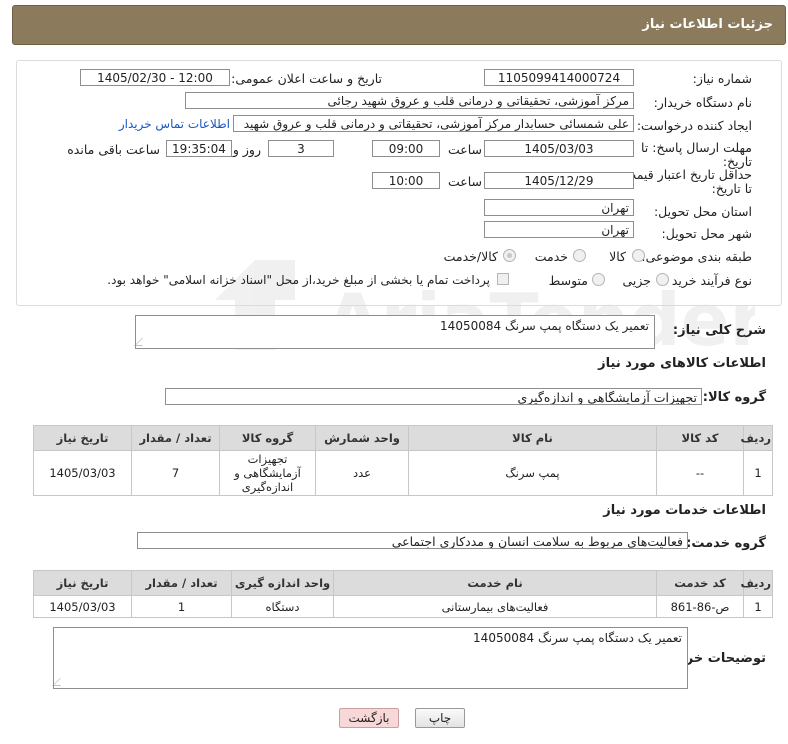  What do you see at coordinates (440, 718) in the screenshot?
I see `print-button: چاپ` at bounding box center [440, 718].